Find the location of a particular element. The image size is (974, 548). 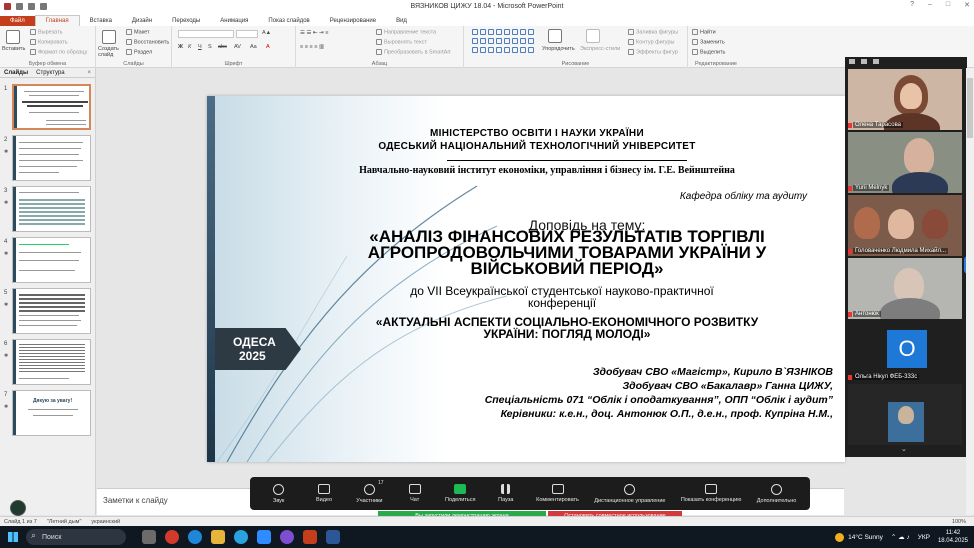

tab-review: Рецензирование is located at coordinates (353, 21).